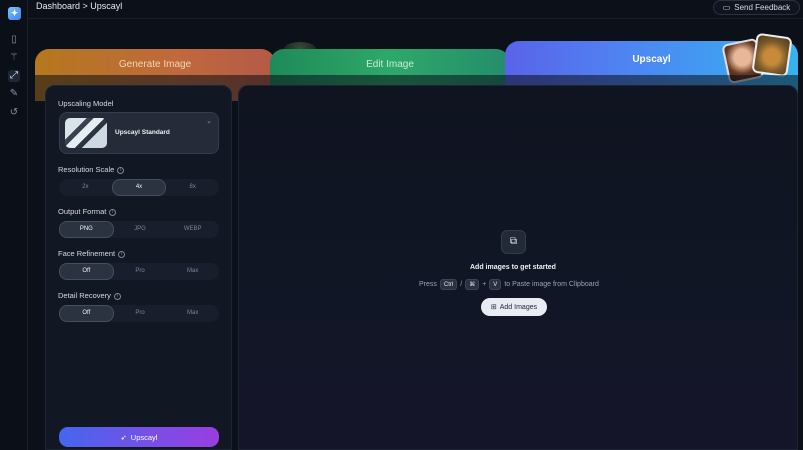 The height and width of the screenshot is (450, 803). I want to click on detail-label: Detail Recovery i, so click(89, 295).